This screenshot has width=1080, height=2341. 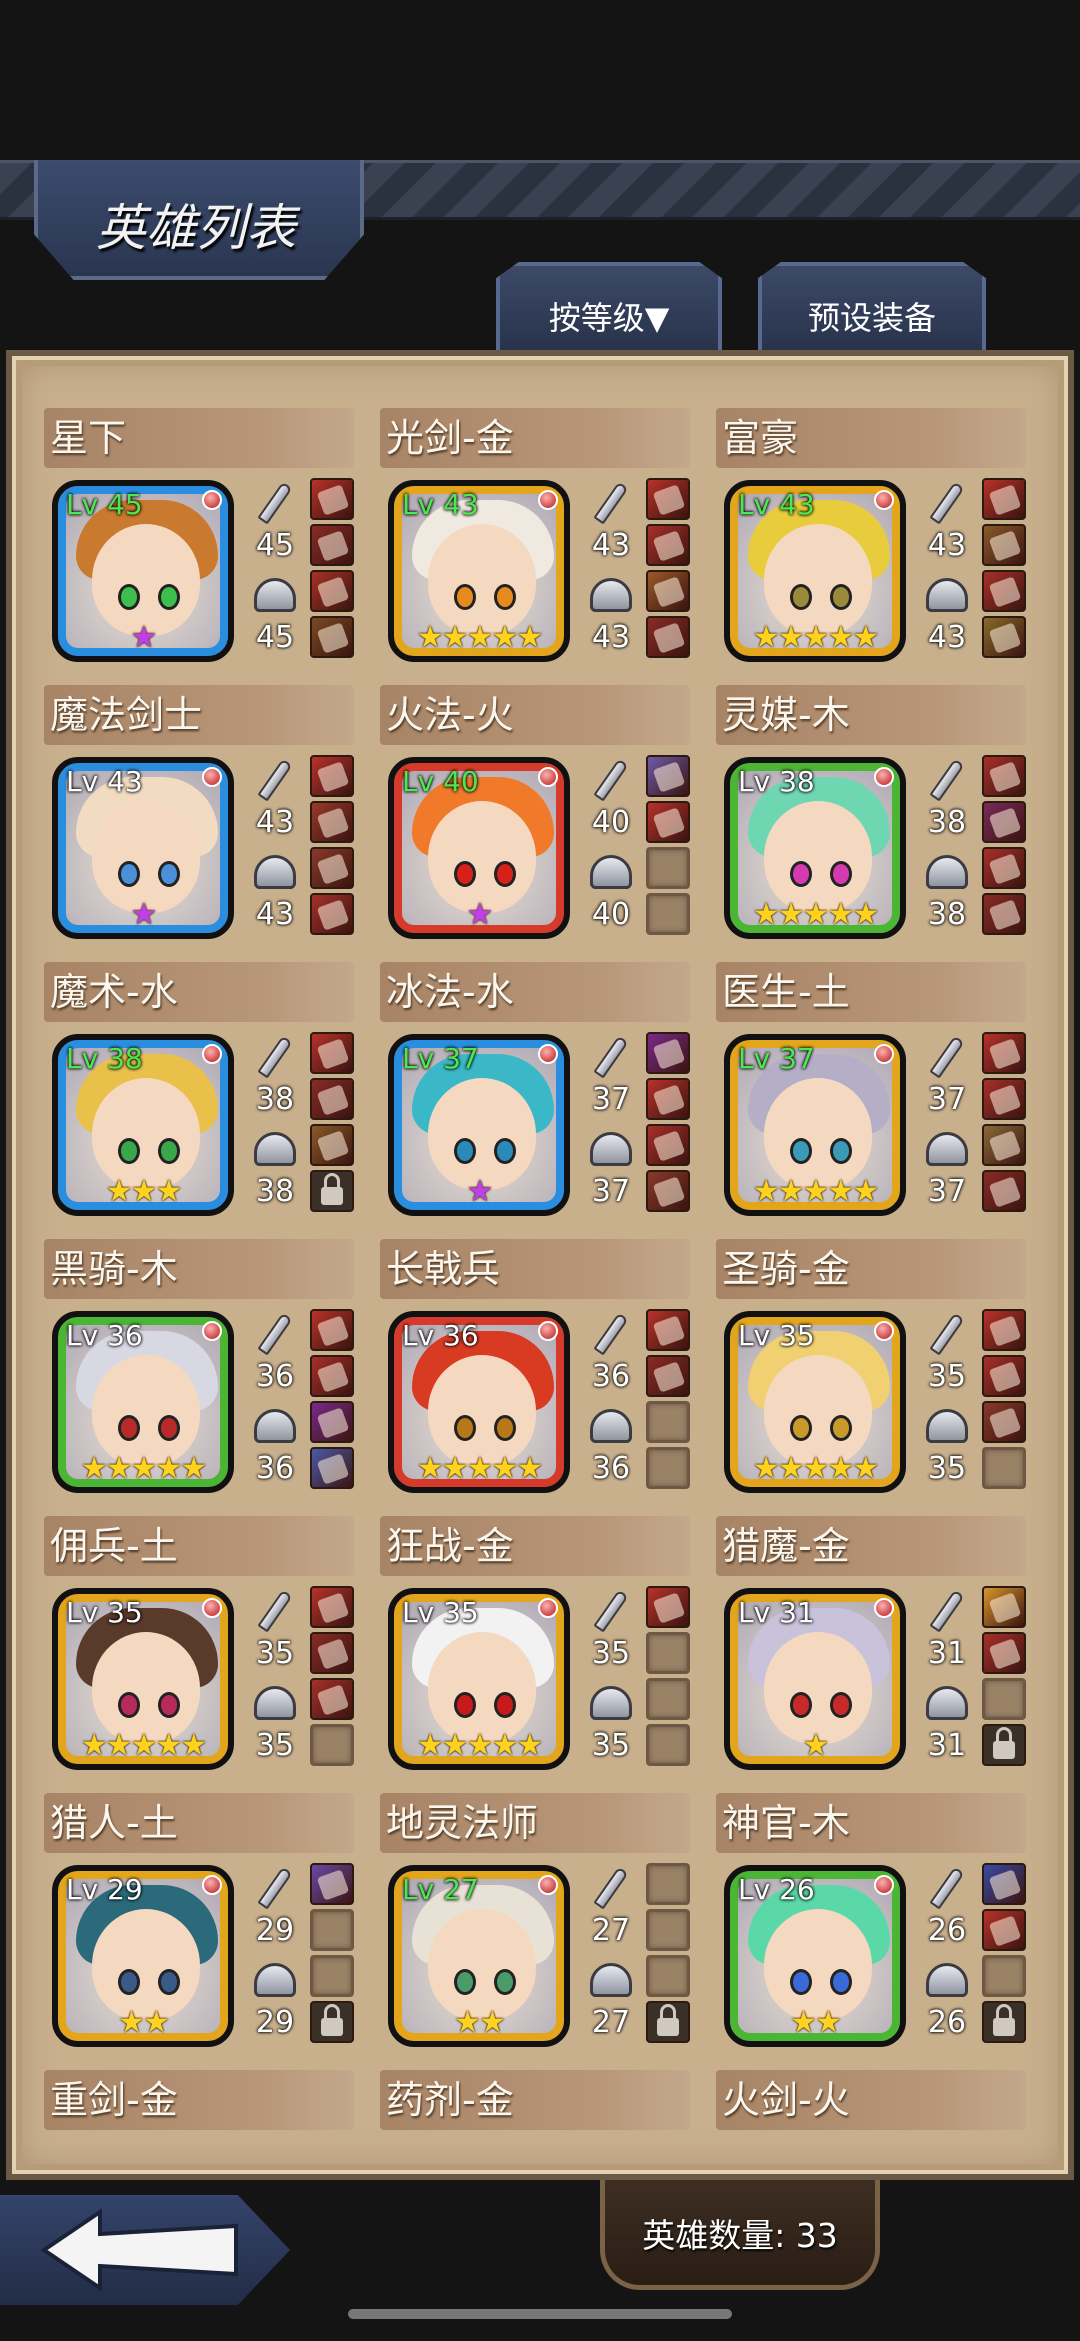 I want to click on hero-card: 黑骑-木 Lv 36 ★★★★★ 36 36, so click(x=199, y=1371).